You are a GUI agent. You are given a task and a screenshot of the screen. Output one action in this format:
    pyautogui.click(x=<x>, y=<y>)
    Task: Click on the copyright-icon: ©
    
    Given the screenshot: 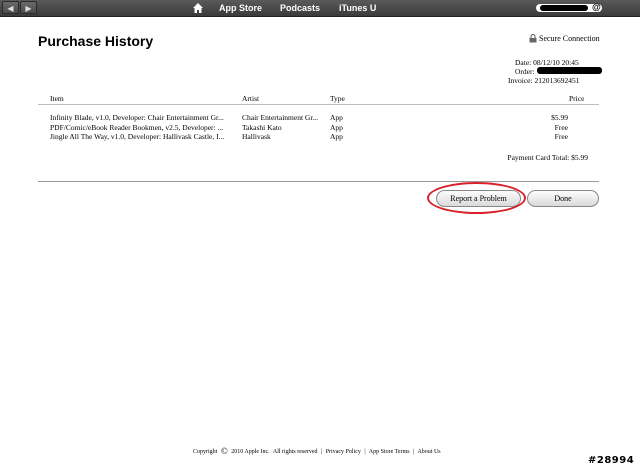 What is the action you would take?
    pyautogui.click(x=224, y=451)
    